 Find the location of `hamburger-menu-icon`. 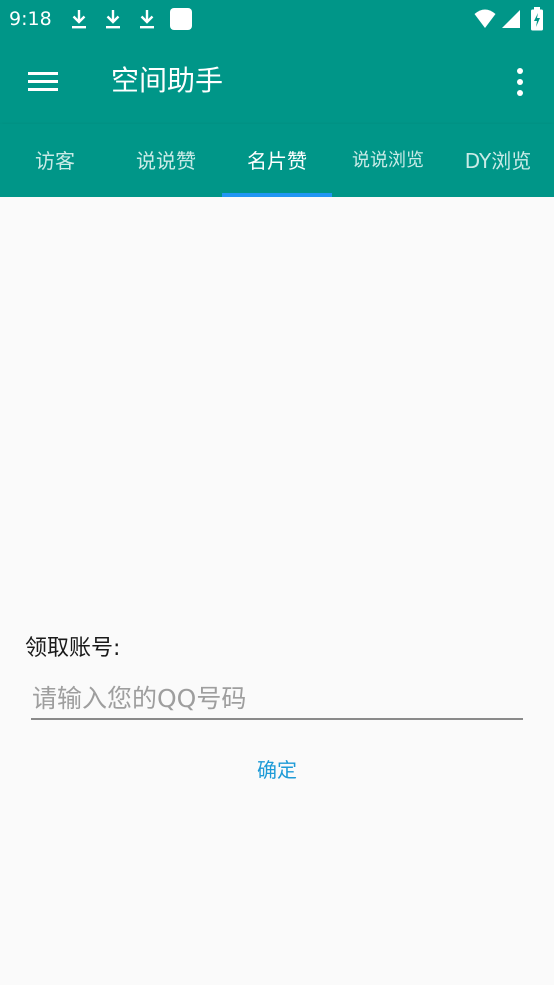

hamburger-menu-icon is located at coordinates (43, 81).